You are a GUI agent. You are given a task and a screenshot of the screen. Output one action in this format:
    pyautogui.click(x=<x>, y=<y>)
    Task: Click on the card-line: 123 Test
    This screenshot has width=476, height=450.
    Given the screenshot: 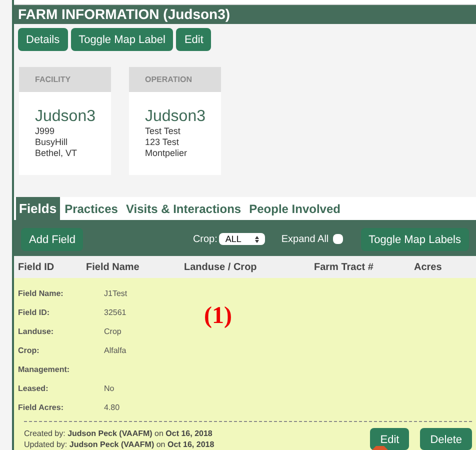 What is the action you would take?
    pyautogui.click(x=162, y=142)
    